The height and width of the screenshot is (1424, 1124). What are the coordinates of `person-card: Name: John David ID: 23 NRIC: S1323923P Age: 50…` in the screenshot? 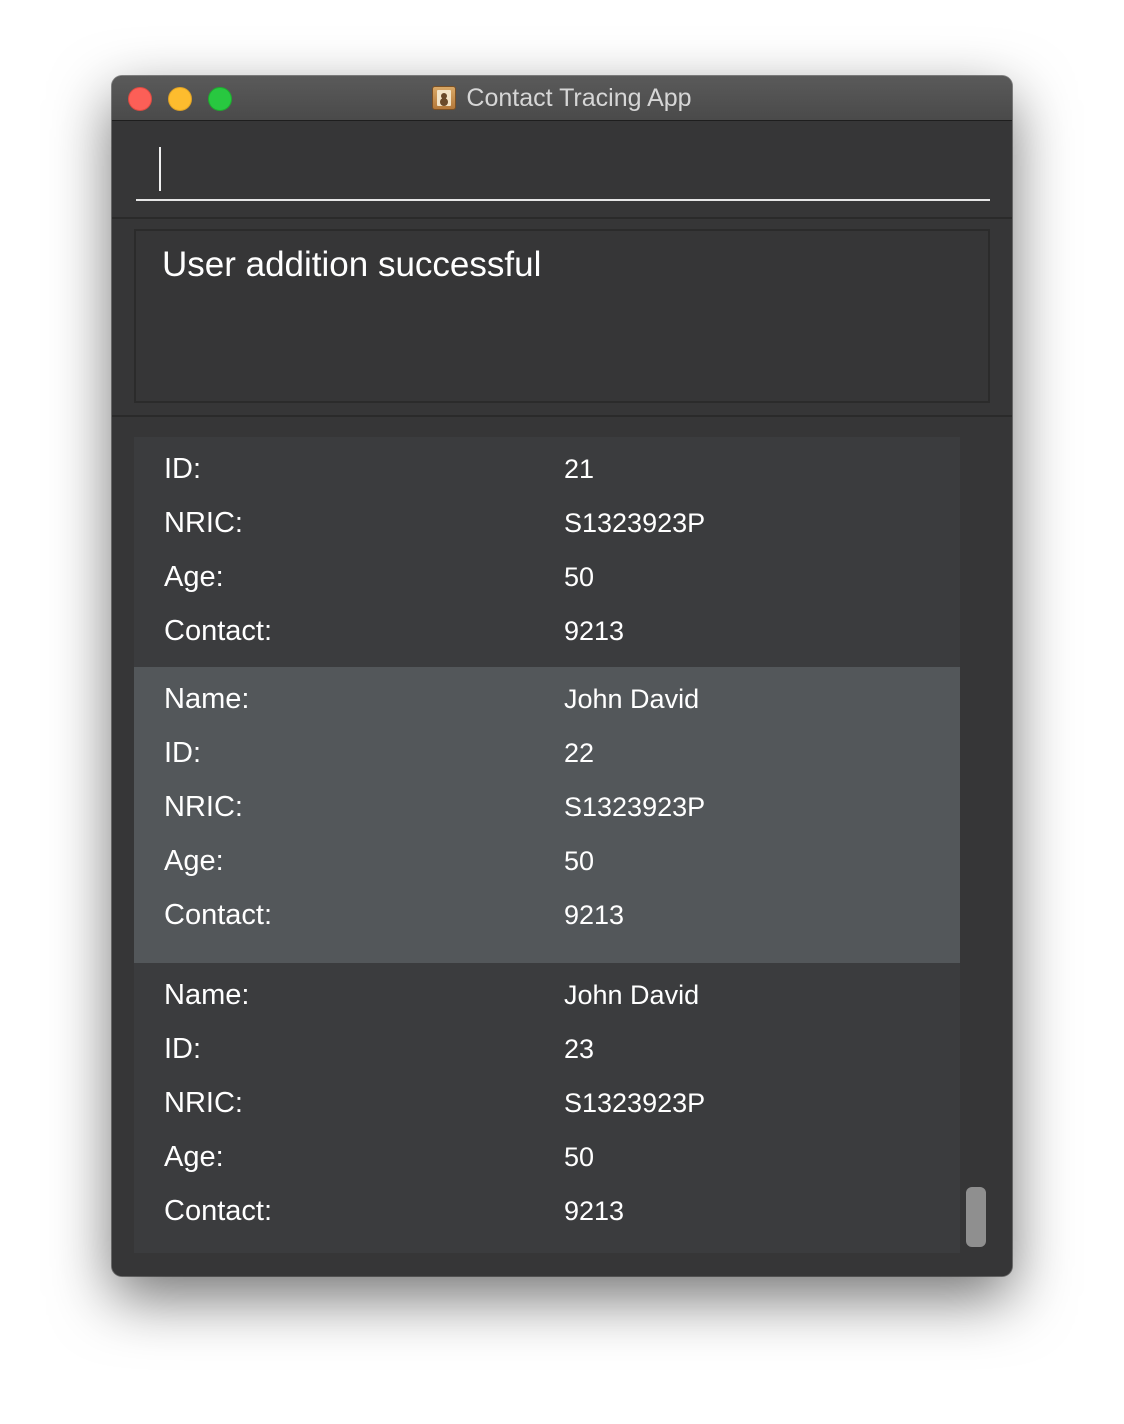 It's located at (547, 1108).